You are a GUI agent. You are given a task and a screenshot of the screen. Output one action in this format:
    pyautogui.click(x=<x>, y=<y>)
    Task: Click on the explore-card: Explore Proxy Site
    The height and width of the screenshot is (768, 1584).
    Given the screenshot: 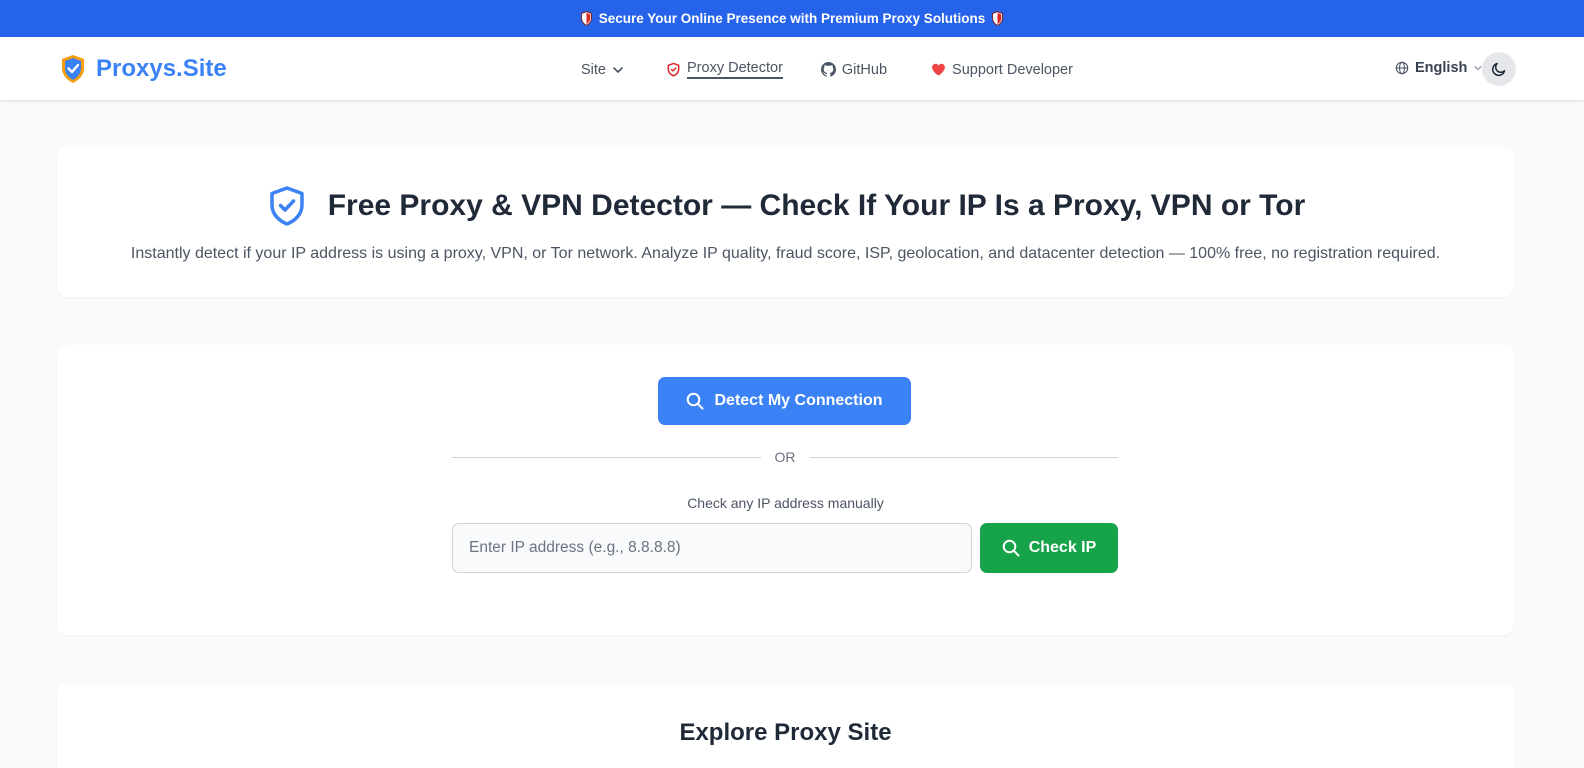 What is the action you would take?
    pyautogui.click(x=785, y=726)
    